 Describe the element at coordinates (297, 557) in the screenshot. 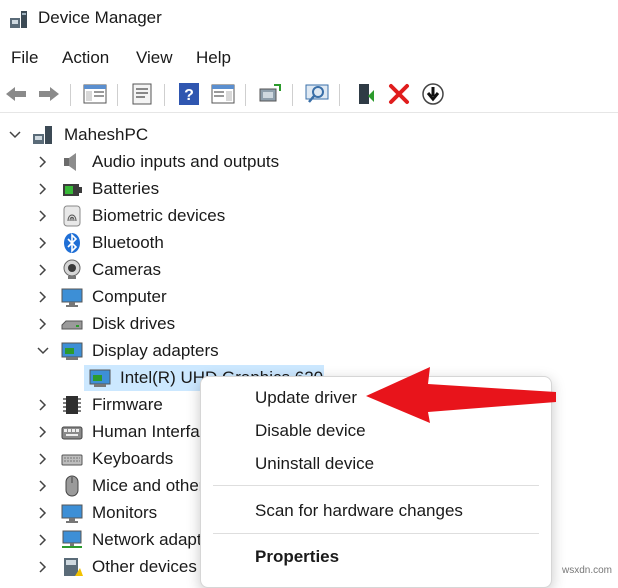

I see `menu-item-properties: Properties` at that location.